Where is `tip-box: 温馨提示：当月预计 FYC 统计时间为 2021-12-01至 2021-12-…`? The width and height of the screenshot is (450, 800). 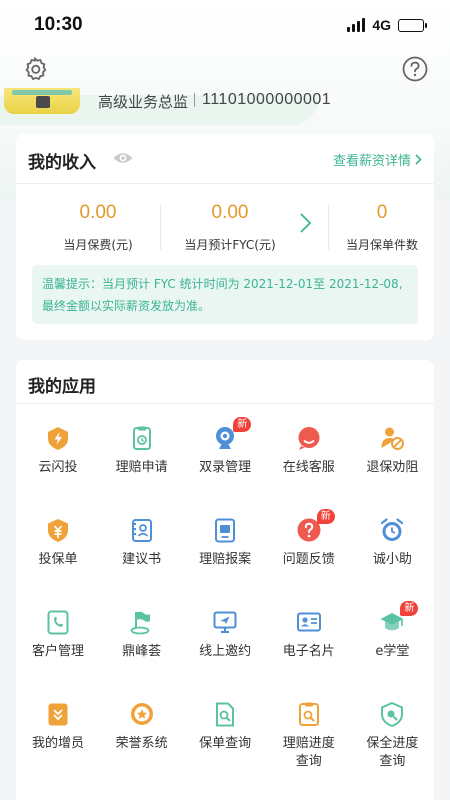 tip-box: 温馨提示：当月预计 FYC 统计时间为 2021-12-01至 2021-12-… is located at coordinates (225, 294).